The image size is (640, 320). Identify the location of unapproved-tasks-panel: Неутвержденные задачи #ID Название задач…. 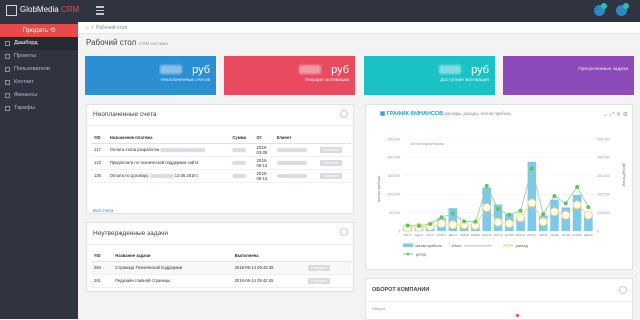
(220, 257).